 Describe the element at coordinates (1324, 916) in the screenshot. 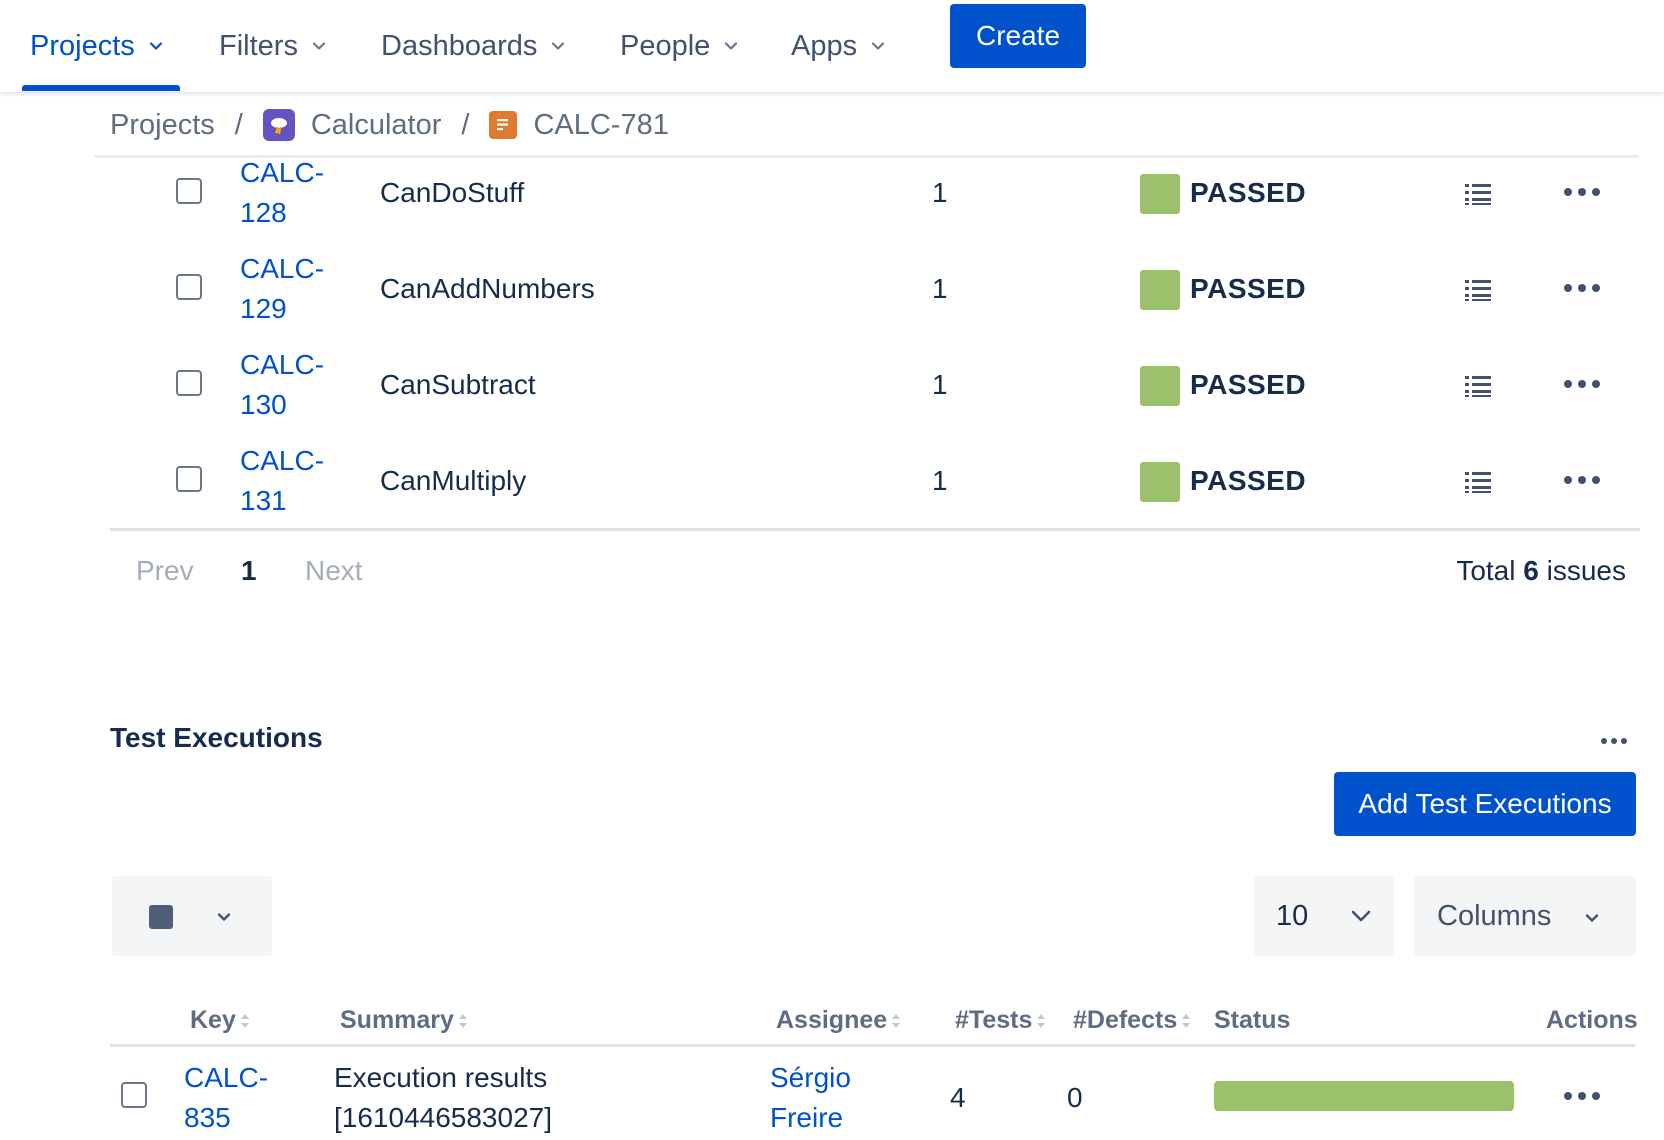

I see `page-size-select: 10` at that location.